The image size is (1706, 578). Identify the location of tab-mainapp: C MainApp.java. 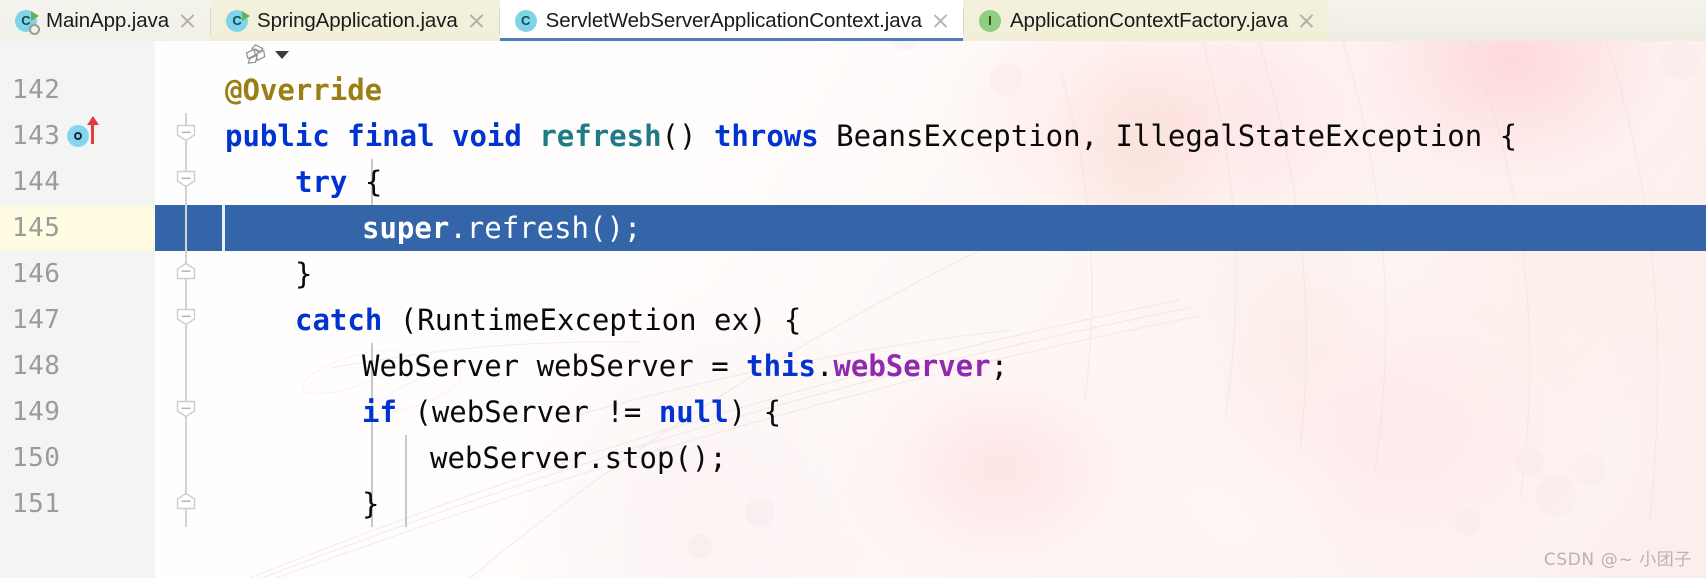
(105, 20).